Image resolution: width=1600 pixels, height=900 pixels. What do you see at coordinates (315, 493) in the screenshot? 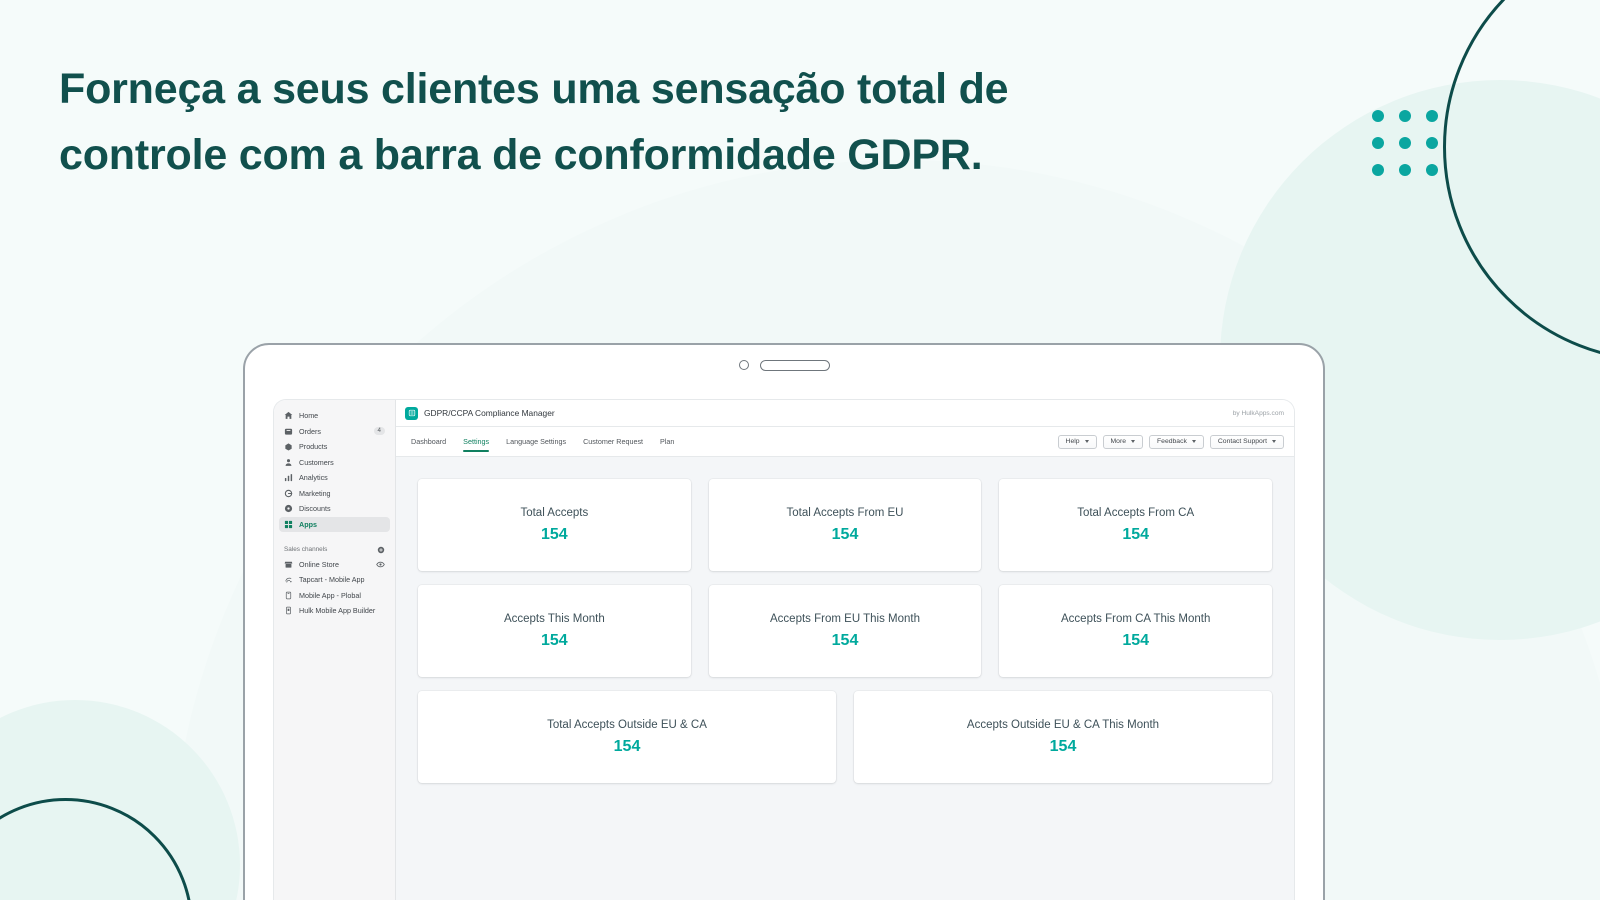
I see `sidebar-item-label: Marketing` at bounding box center [315, 493].